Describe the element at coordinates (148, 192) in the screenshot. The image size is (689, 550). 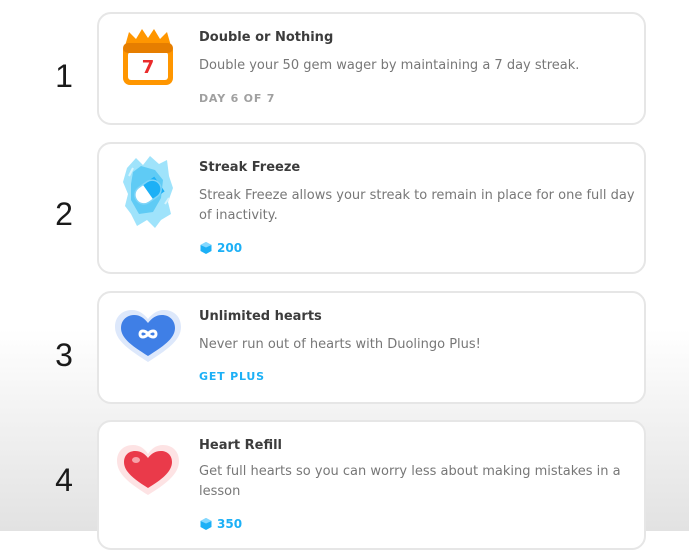
I see `streak-freeze-icon` at that location.